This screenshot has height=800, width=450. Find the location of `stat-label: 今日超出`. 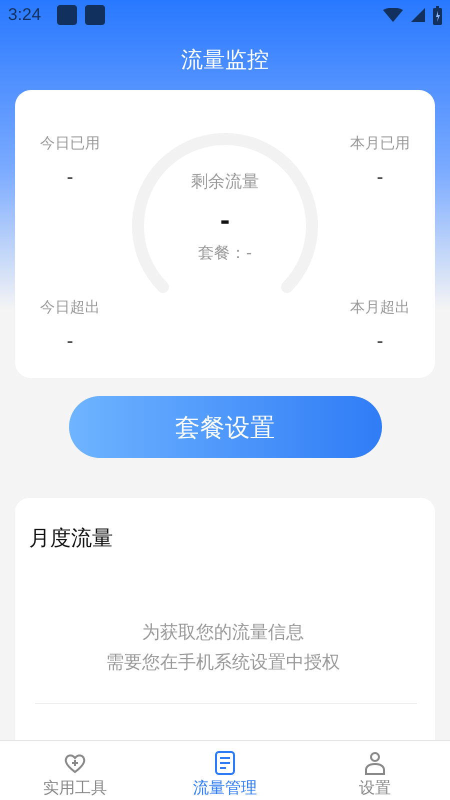

stat-label: 今日超出 is located at coordinates (70, 307).